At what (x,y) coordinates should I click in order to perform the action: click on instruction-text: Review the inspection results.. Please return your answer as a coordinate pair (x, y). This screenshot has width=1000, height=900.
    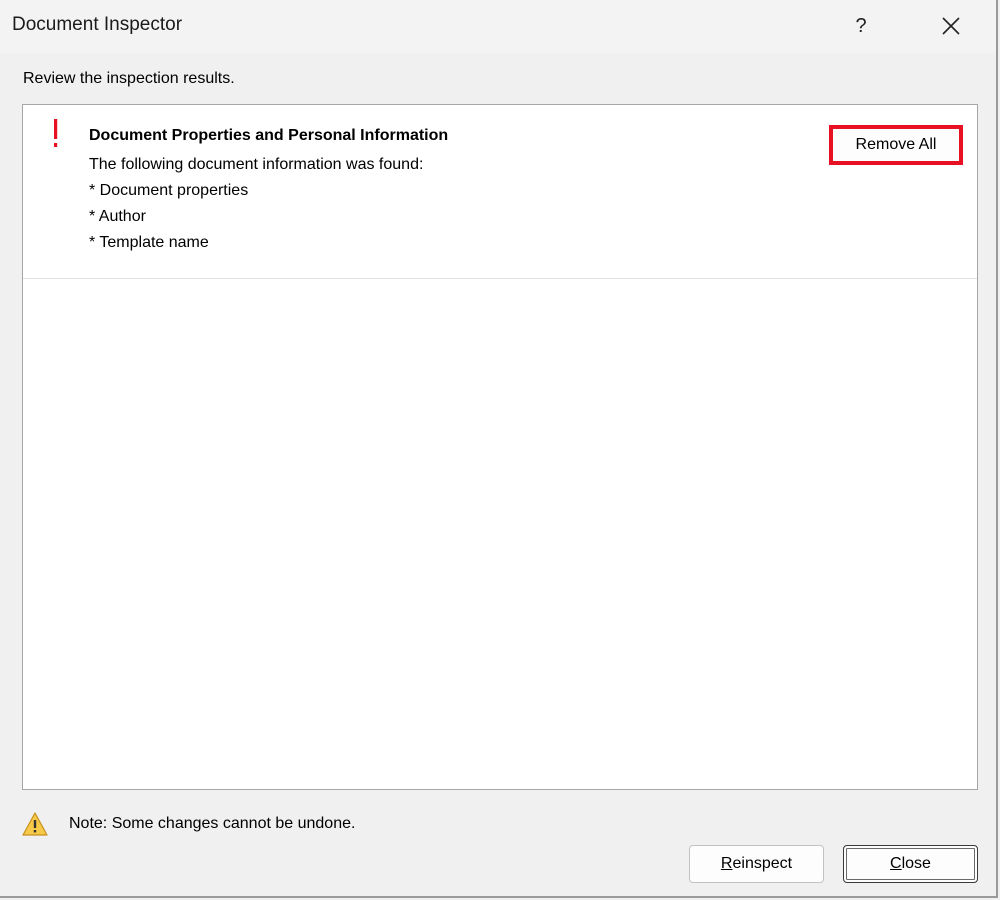
    Looking at the image, I should click on (129, 78).